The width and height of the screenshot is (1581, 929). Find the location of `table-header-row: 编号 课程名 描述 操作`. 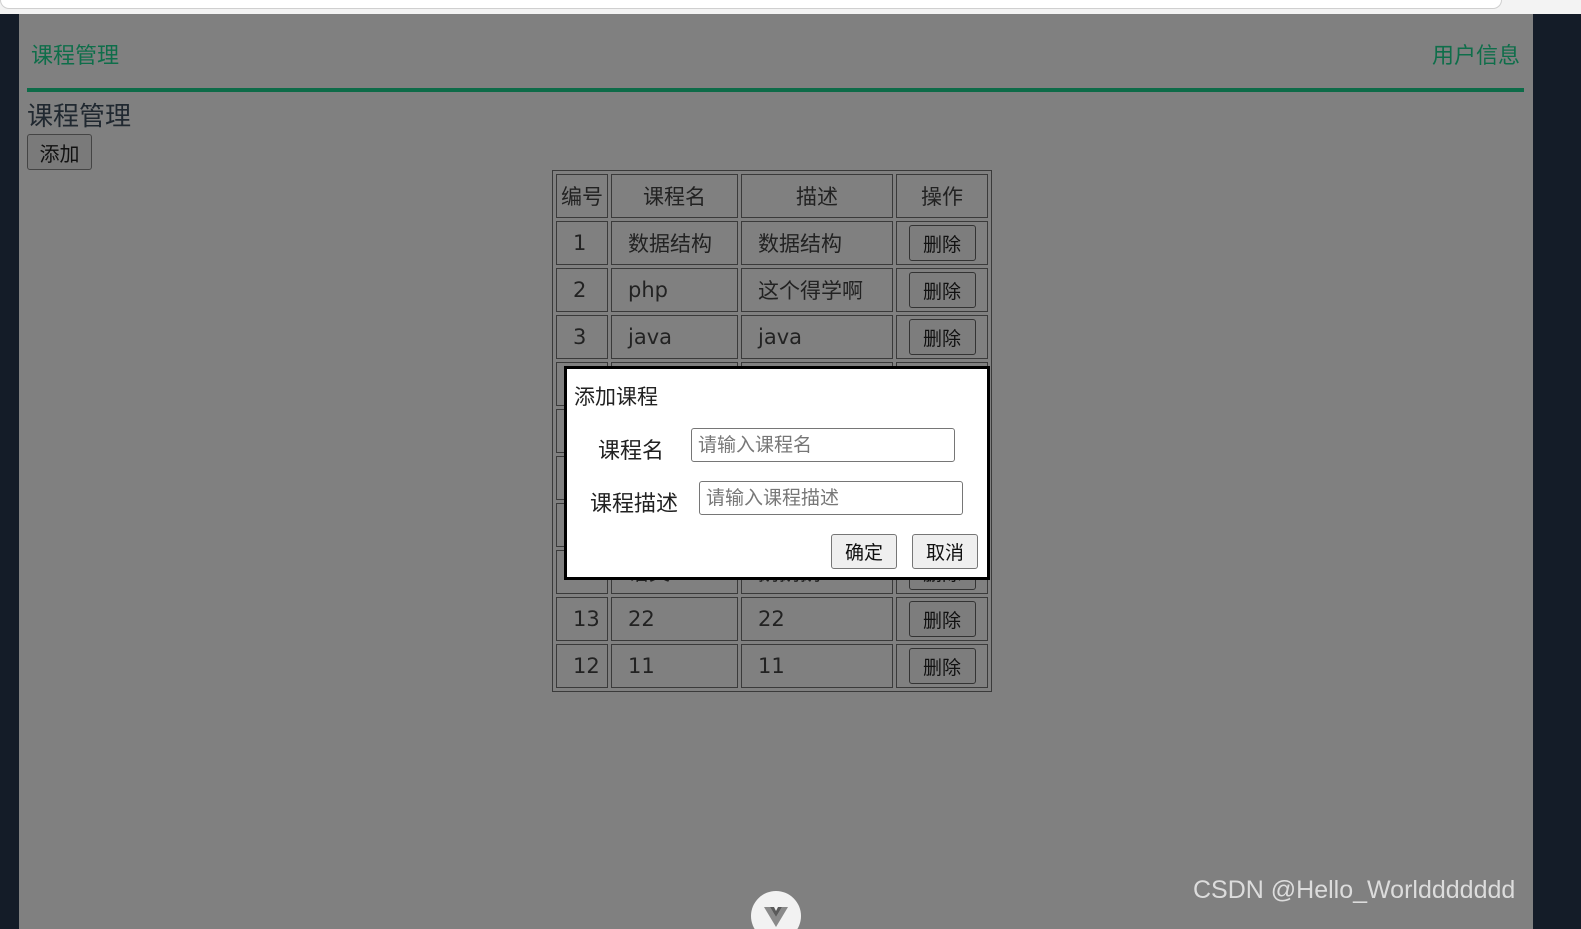

table-header-row: 编号 课程名 描述 操作 is located at coordinates (772, 196).